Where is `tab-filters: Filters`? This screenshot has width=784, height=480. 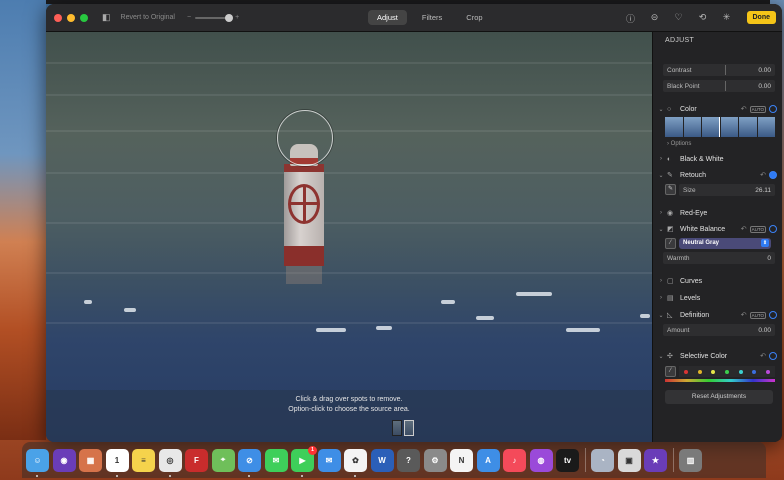
tab-filters: Filters is located at coordinates (432, 17).